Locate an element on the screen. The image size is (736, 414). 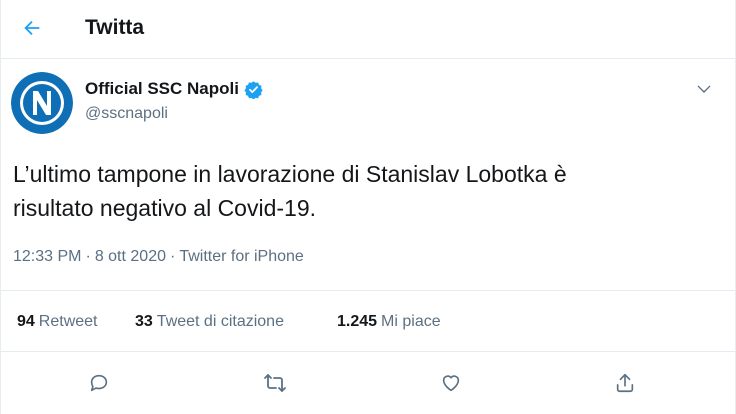
author-block: Official SSC Napoli @sscnapoli is located at coordinates (174, 101).